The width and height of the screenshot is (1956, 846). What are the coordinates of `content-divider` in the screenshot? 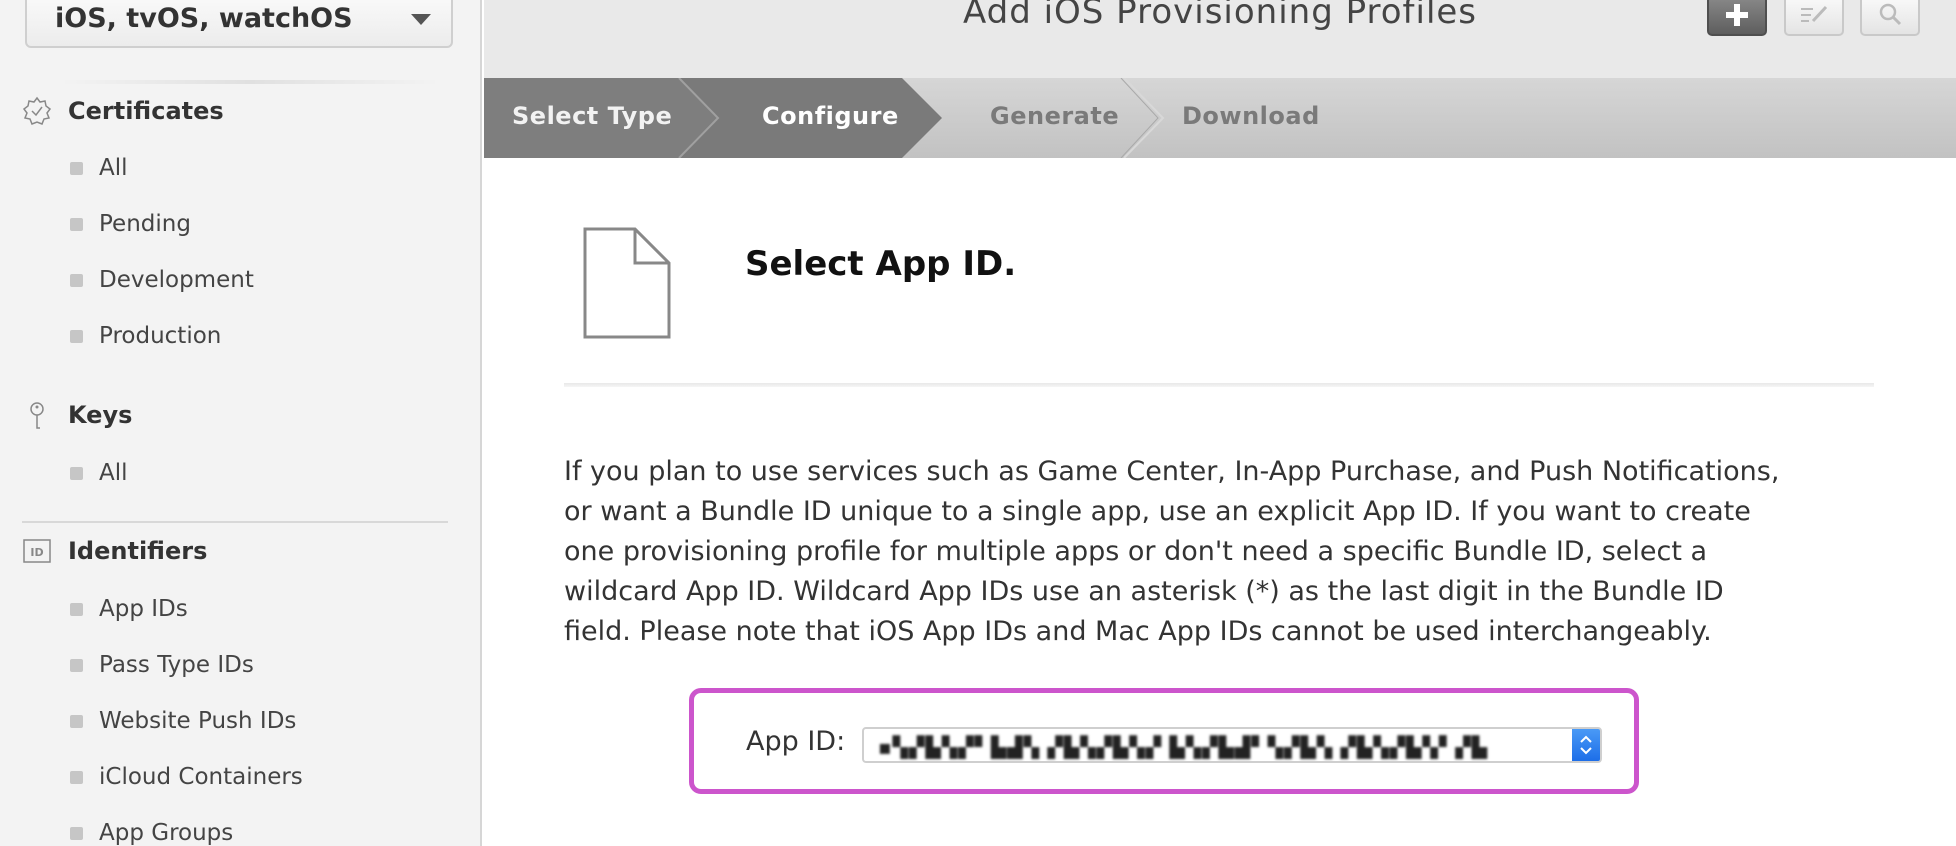 It's located at (1219, 385).